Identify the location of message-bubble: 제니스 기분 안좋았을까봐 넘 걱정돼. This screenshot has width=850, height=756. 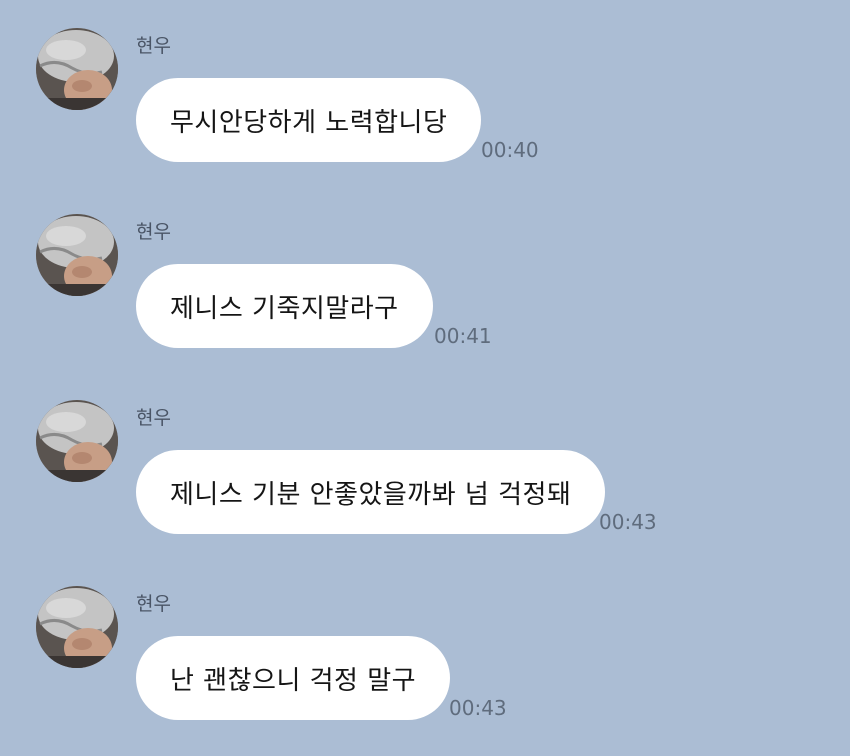
(371, 492).